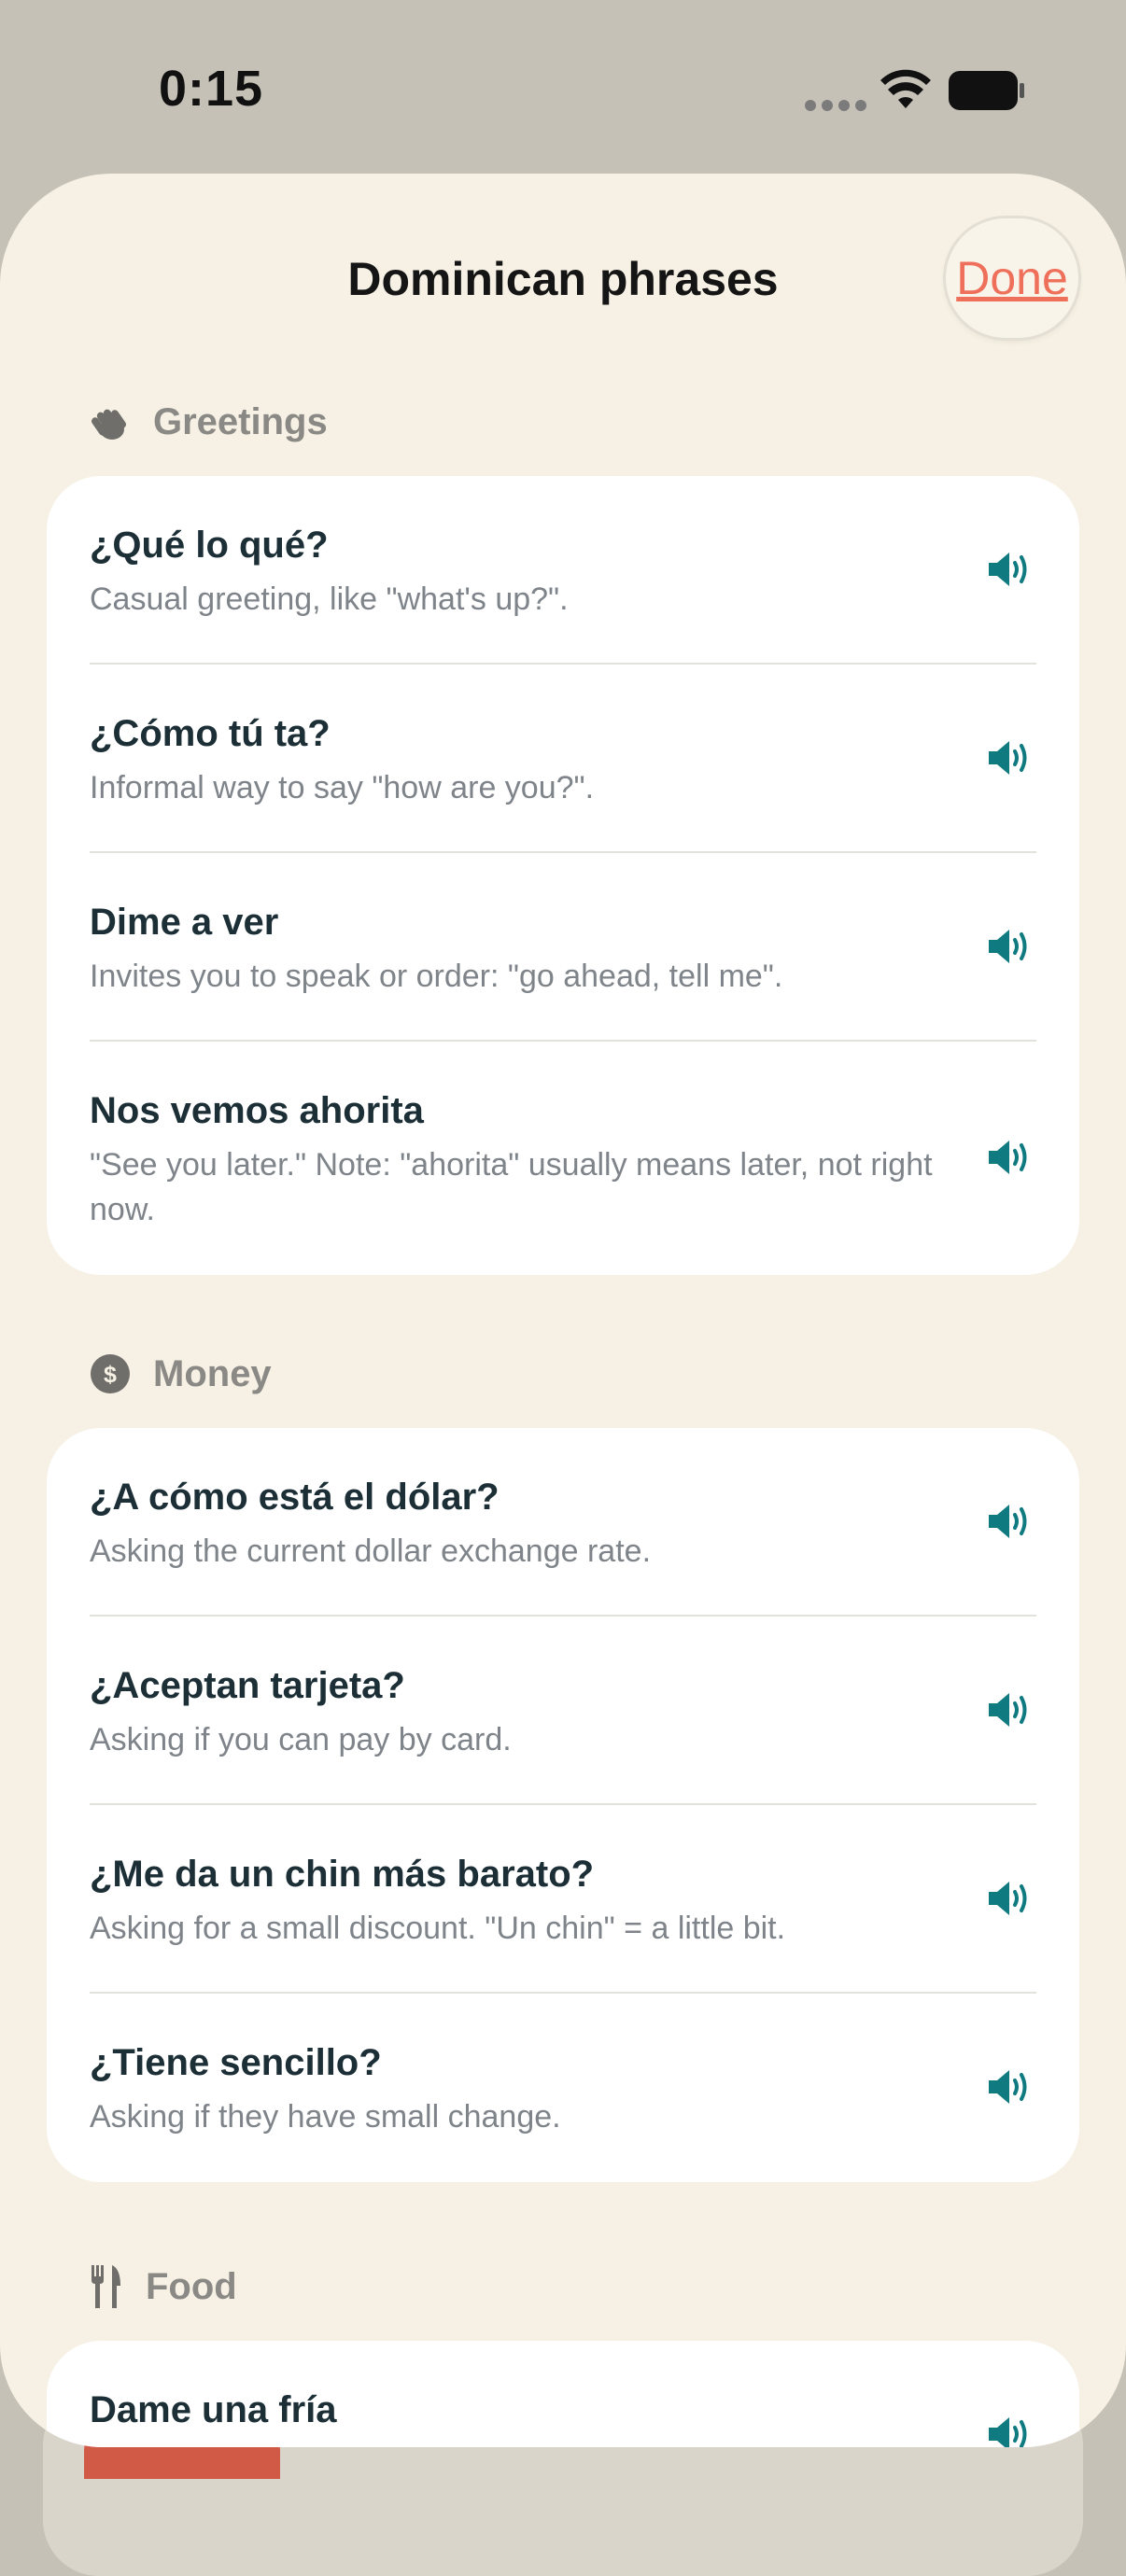 Image resolution: width=1126 pixels, height=2576 pixels. I want to click on phrase-row: Dame una fría, so click(563, 2394).